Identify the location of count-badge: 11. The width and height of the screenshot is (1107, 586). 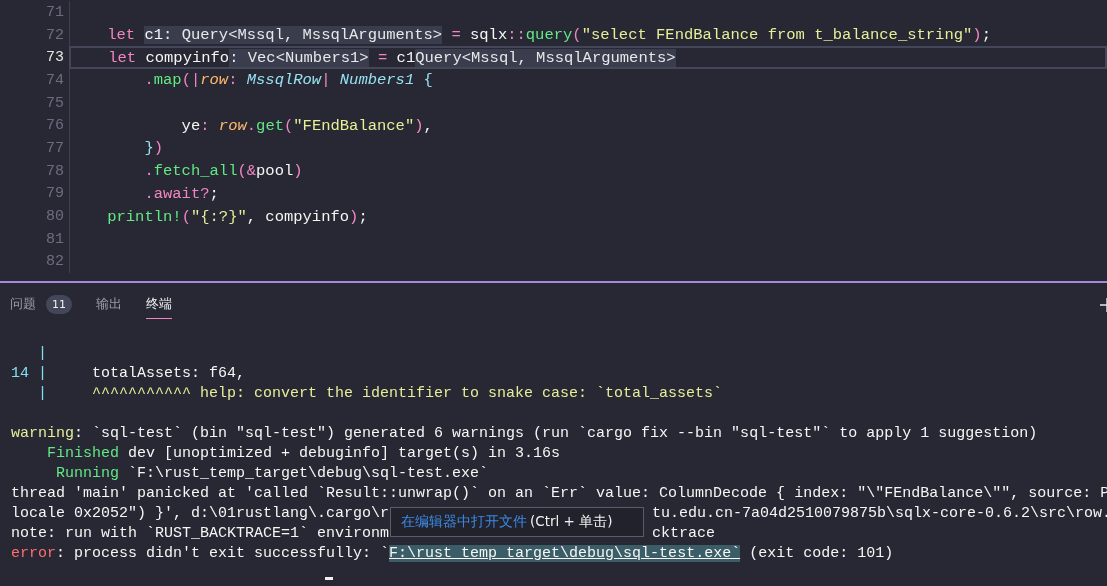
(59, 304).